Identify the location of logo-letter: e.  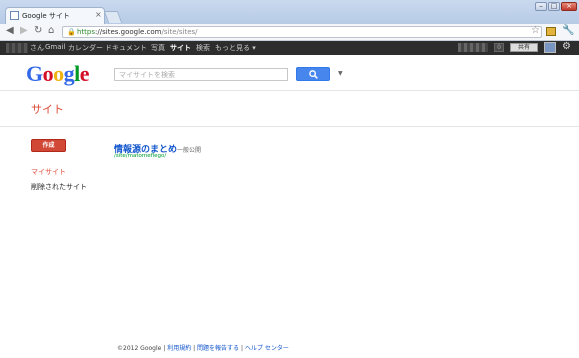
(84, 73).